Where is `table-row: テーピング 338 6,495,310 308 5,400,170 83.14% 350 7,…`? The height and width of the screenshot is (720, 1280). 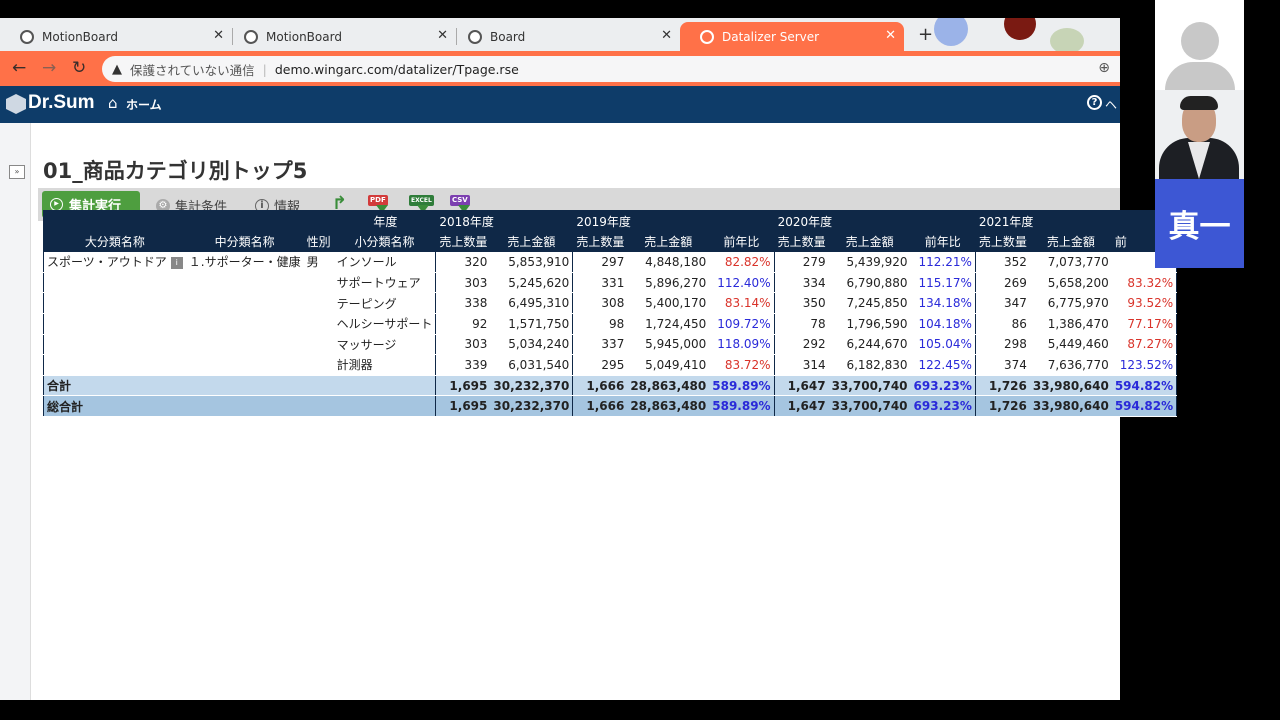
table-row: テーピング 338 6,495,310 308 5,400,170 83.14% 350 7,… is located at coordinates (610, 303).